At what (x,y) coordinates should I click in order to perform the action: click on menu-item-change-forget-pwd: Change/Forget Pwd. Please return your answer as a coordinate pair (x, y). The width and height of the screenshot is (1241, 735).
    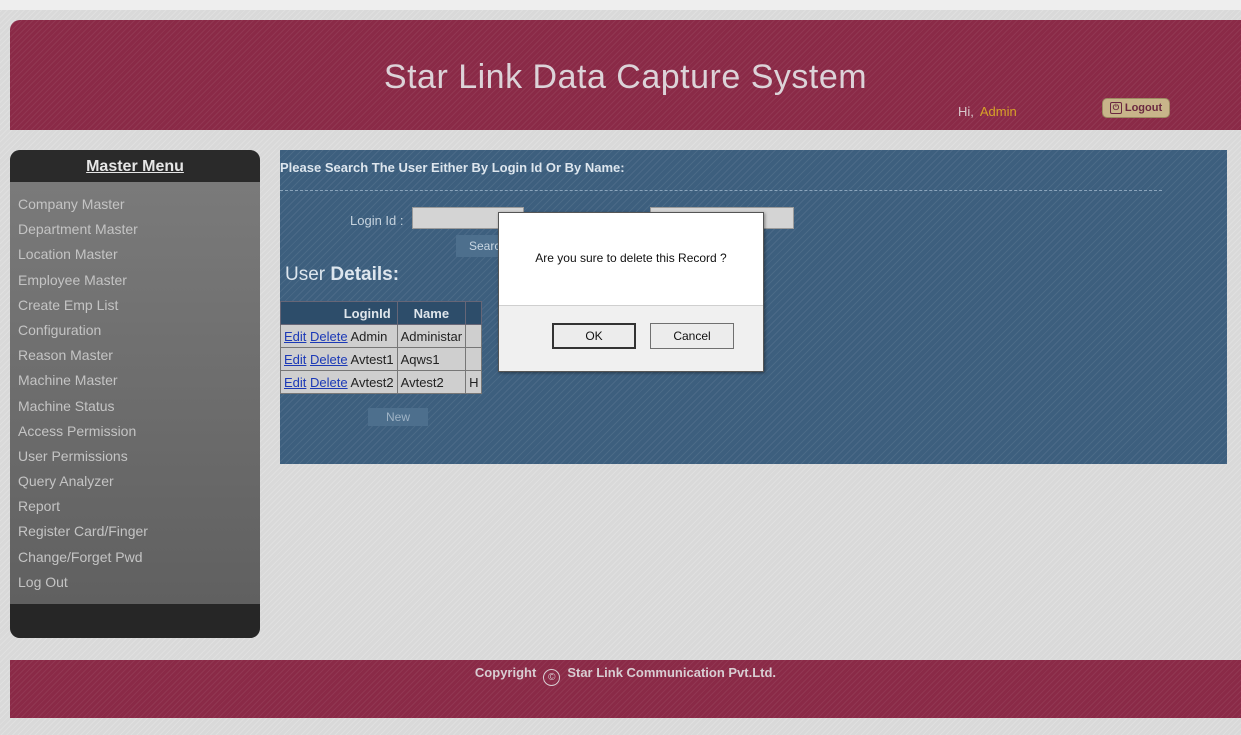
    Looking at the image, I should click on (83, 557).